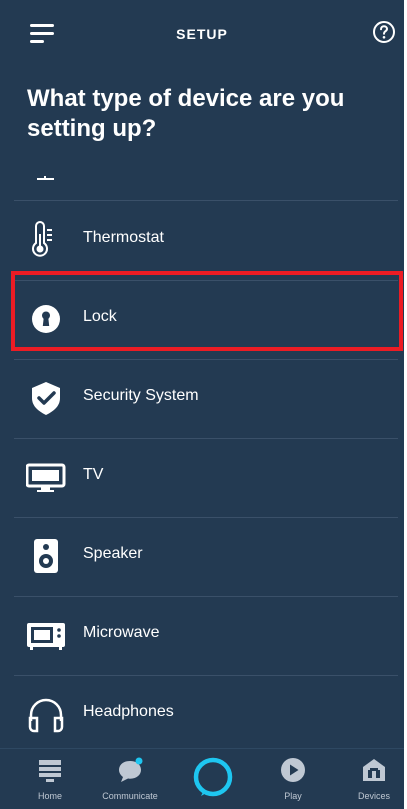  Describe the element at coordinates (46, 477) in the screenshot. I see `tv-icon` at that location.